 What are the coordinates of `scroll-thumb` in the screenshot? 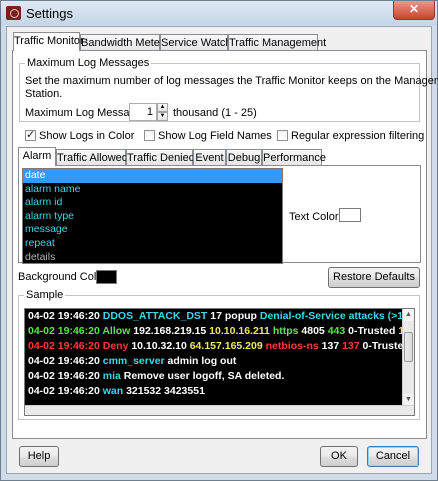 It's located at (408, 347).